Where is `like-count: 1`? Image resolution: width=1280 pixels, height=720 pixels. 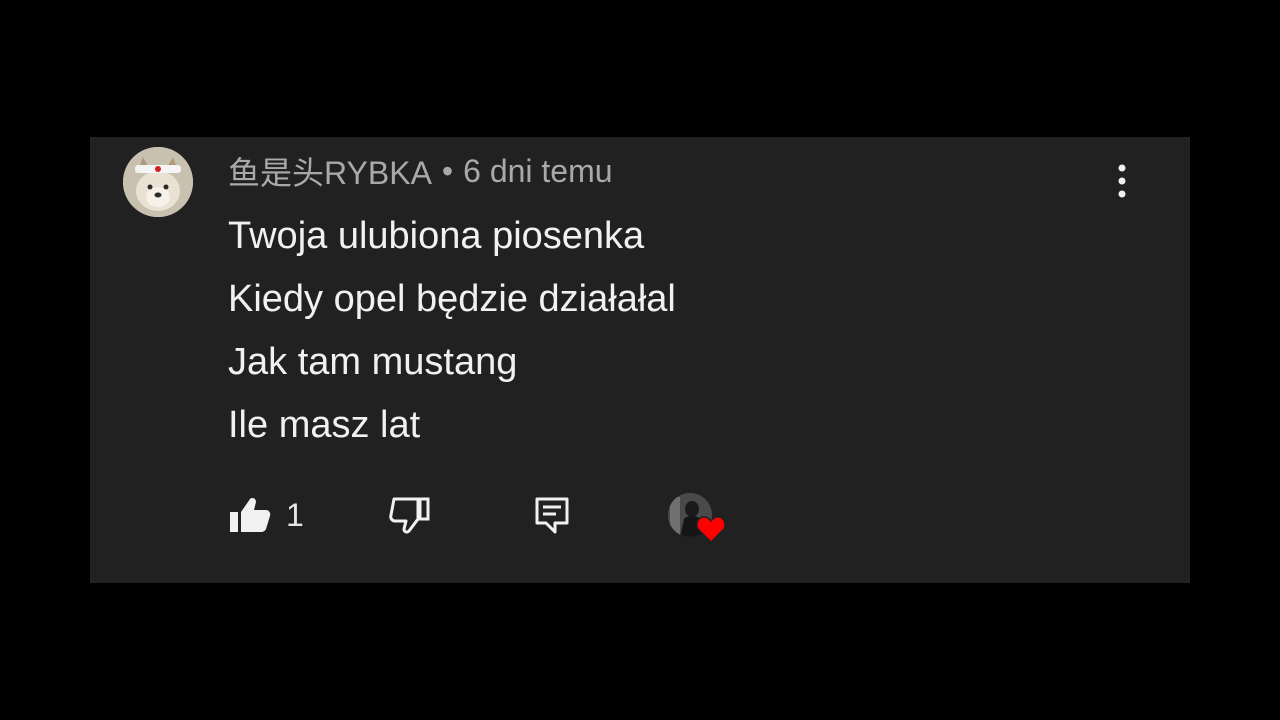
like-count: 1 is located at coordinates (295, 514).